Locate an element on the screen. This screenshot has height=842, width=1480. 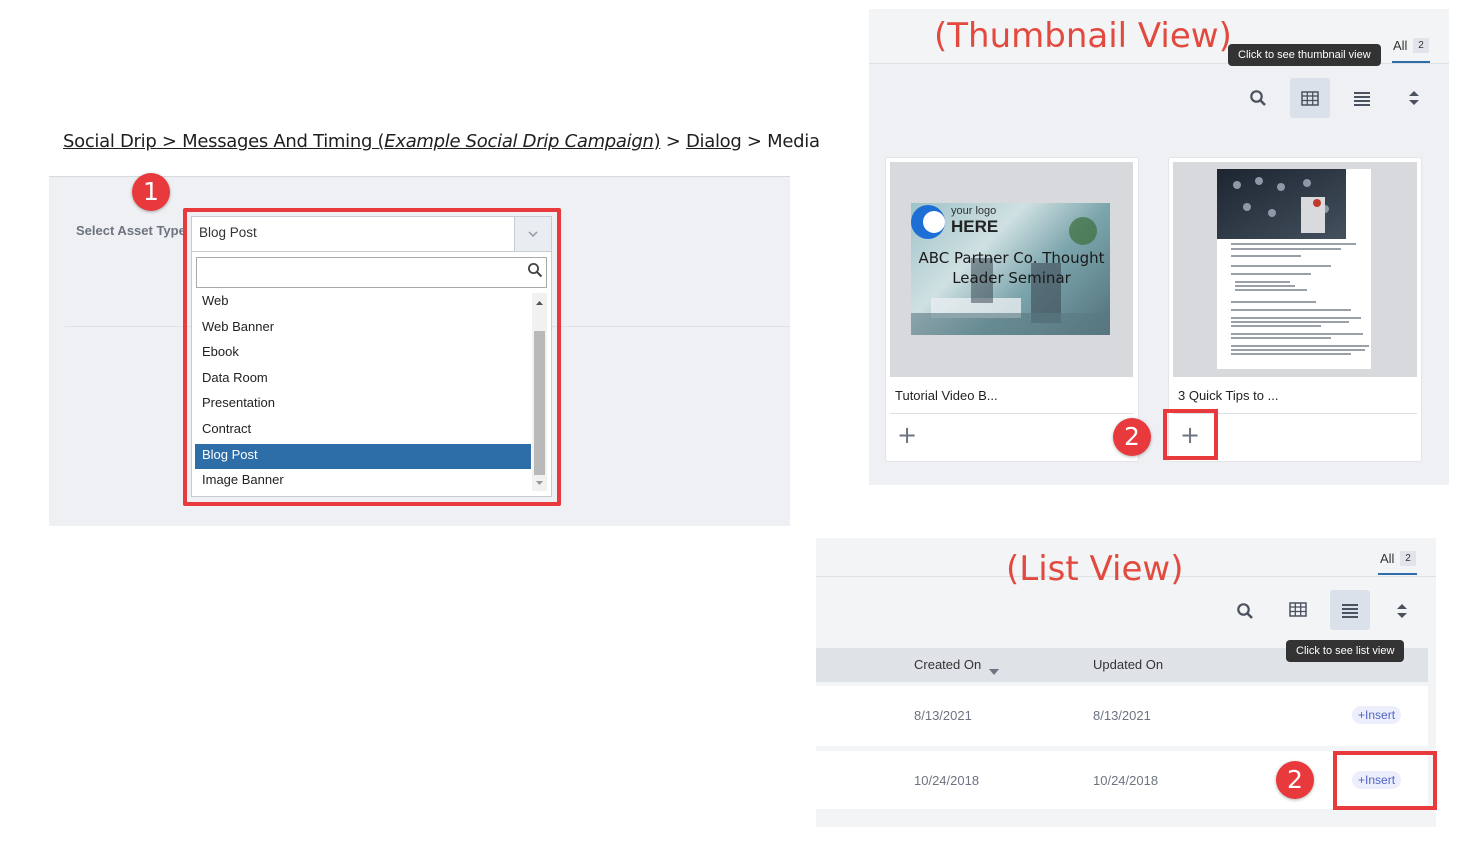
card-overlay-text: ABC Partner Co. Thought Leader Seminar is located at coordinates (1011, 268).